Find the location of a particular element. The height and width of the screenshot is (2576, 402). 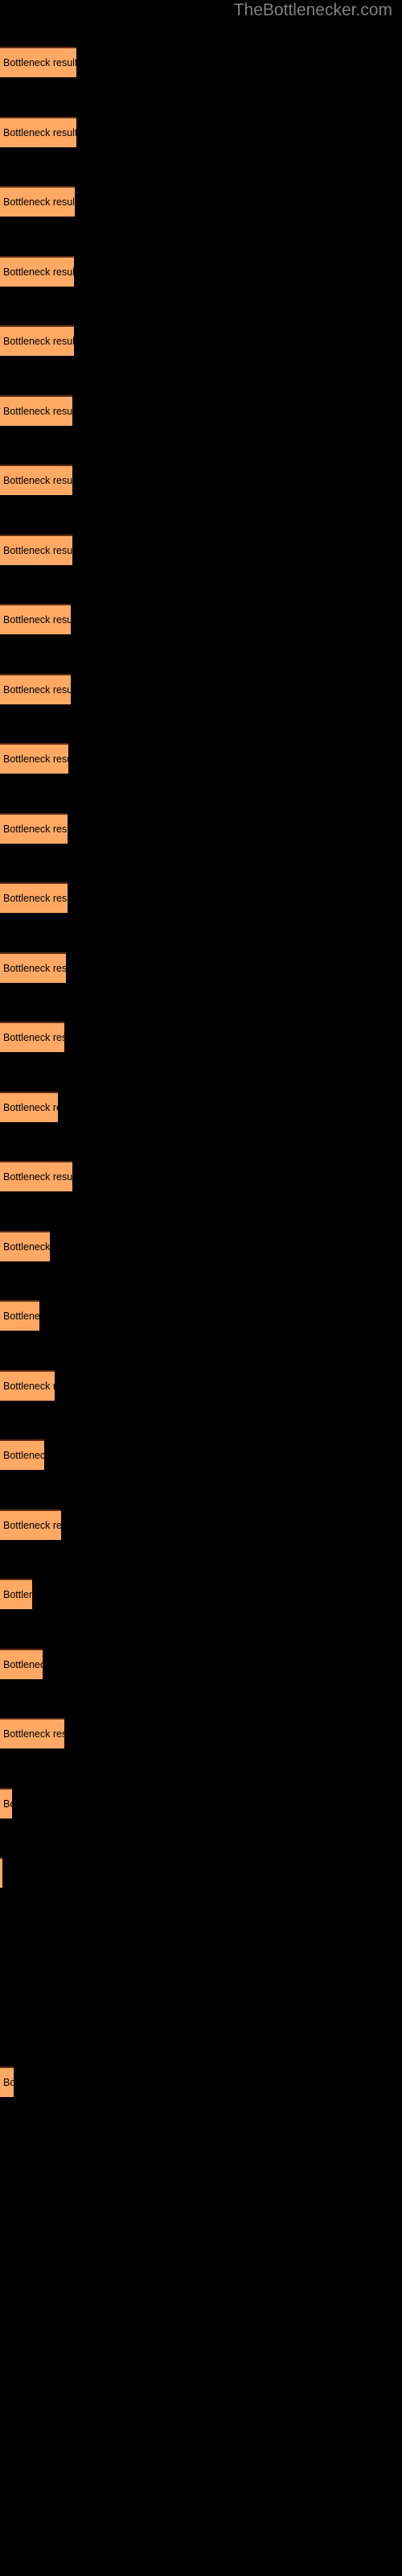

bar-22: Bottleneck result is located at coordinates (16, 1594).